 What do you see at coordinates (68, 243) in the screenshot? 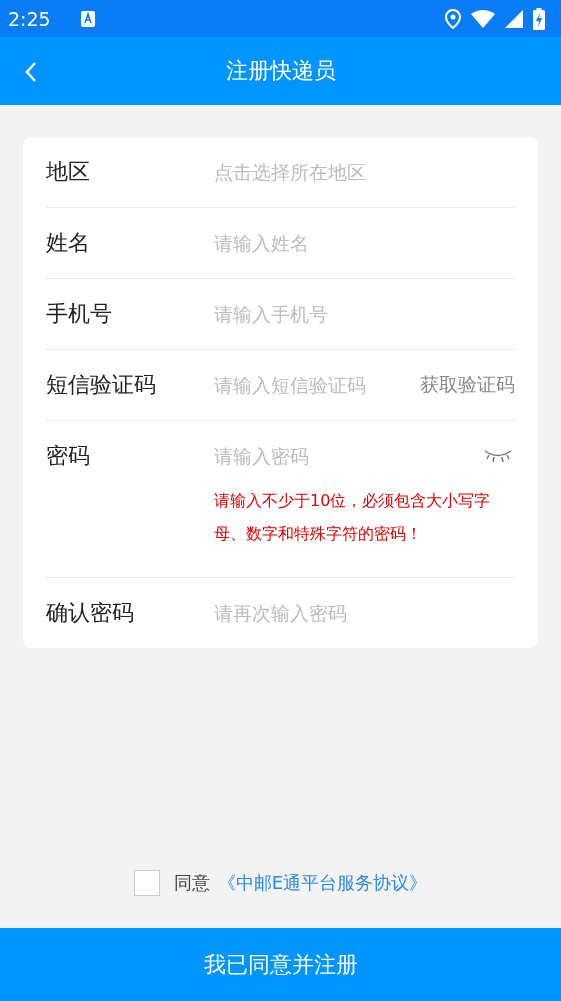
I see `field-label: 姓名` at bounding box center [68, 243].